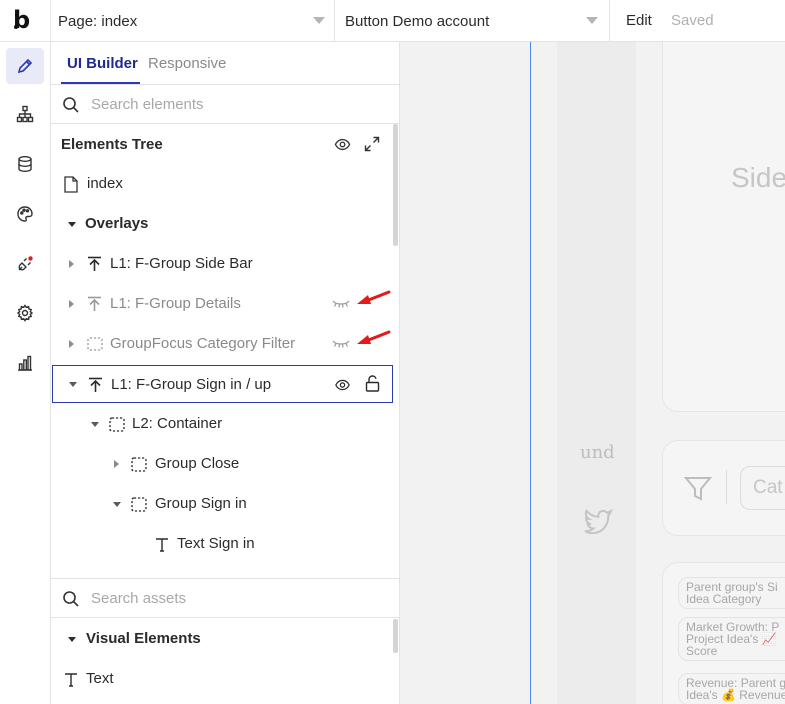  I want to click on styles-tab, so click(25, 214).